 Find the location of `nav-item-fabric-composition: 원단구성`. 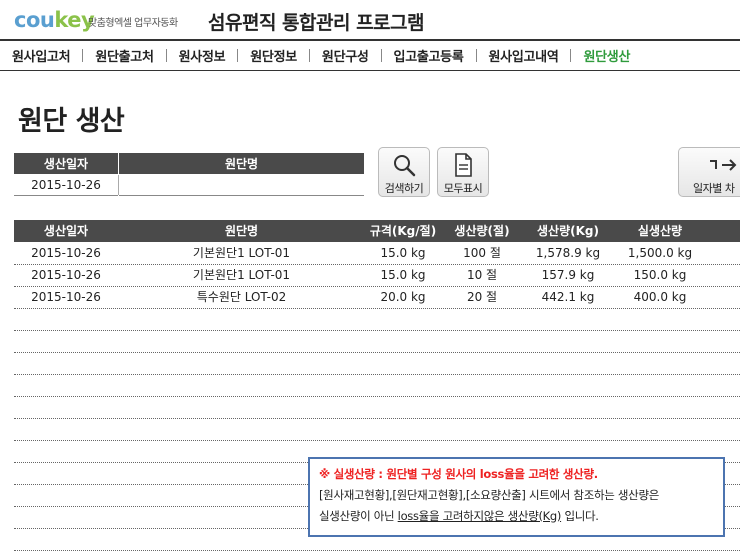

nav-item-fabric-composition: 원단구성 is located at coordinates (345, 55).